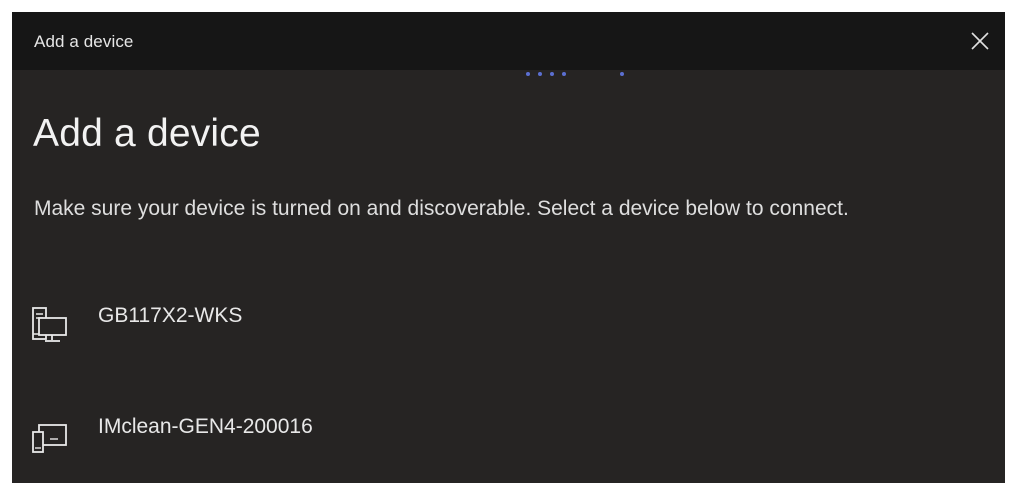 This screenshot has height=483, width=1013. I want to click on device-item-imclean-gen4-200016: IMclean-GEN4-200016, so click(330, 437).